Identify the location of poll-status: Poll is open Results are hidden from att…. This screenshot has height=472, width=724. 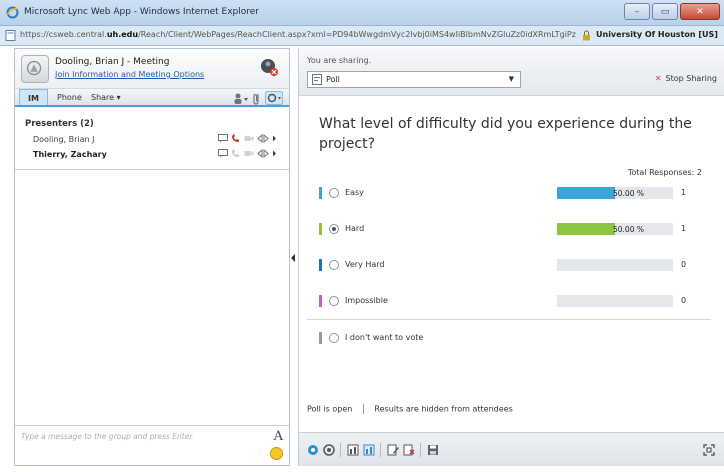
(410, 409).